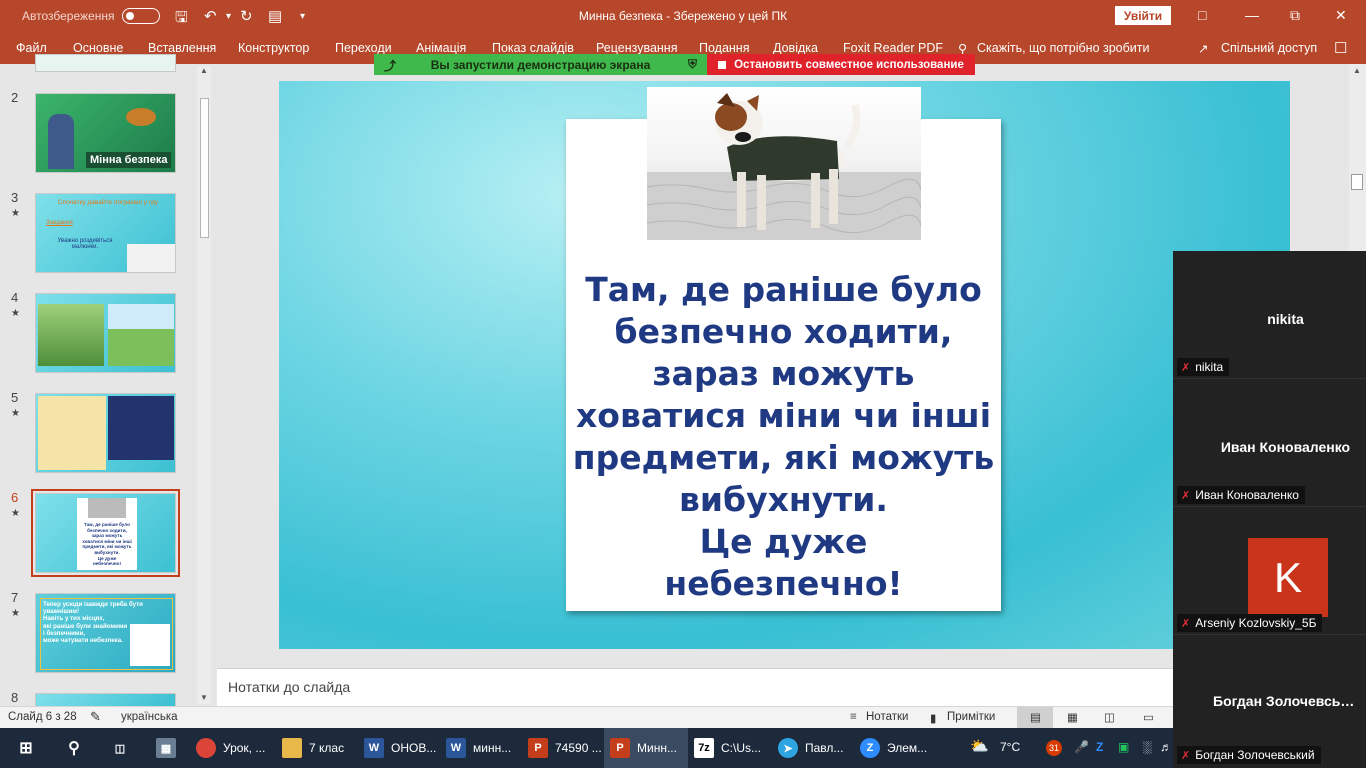 Image resolution: width=1366 pixels, height=768 pixels. Describe the element at coordinates (1269, 48) in the screenshot. I see `share-button: Спільний доступ` at that location.